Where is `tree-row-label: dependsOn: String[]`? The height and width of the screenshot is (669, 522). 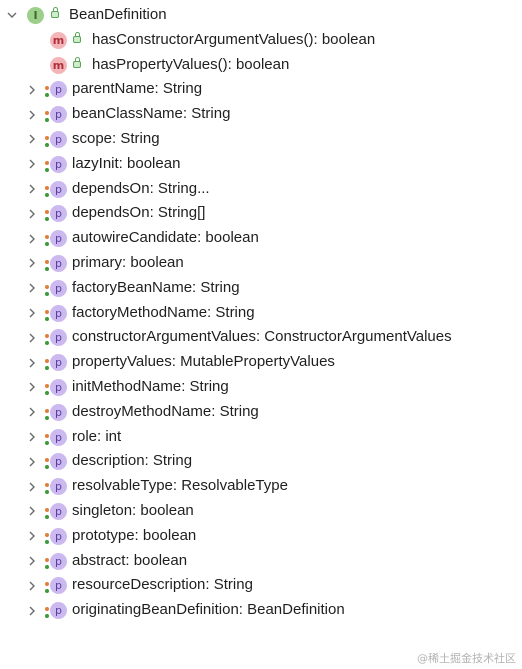
tree-row-label: dependsOn: String[] is located at coordinates (139, 213).